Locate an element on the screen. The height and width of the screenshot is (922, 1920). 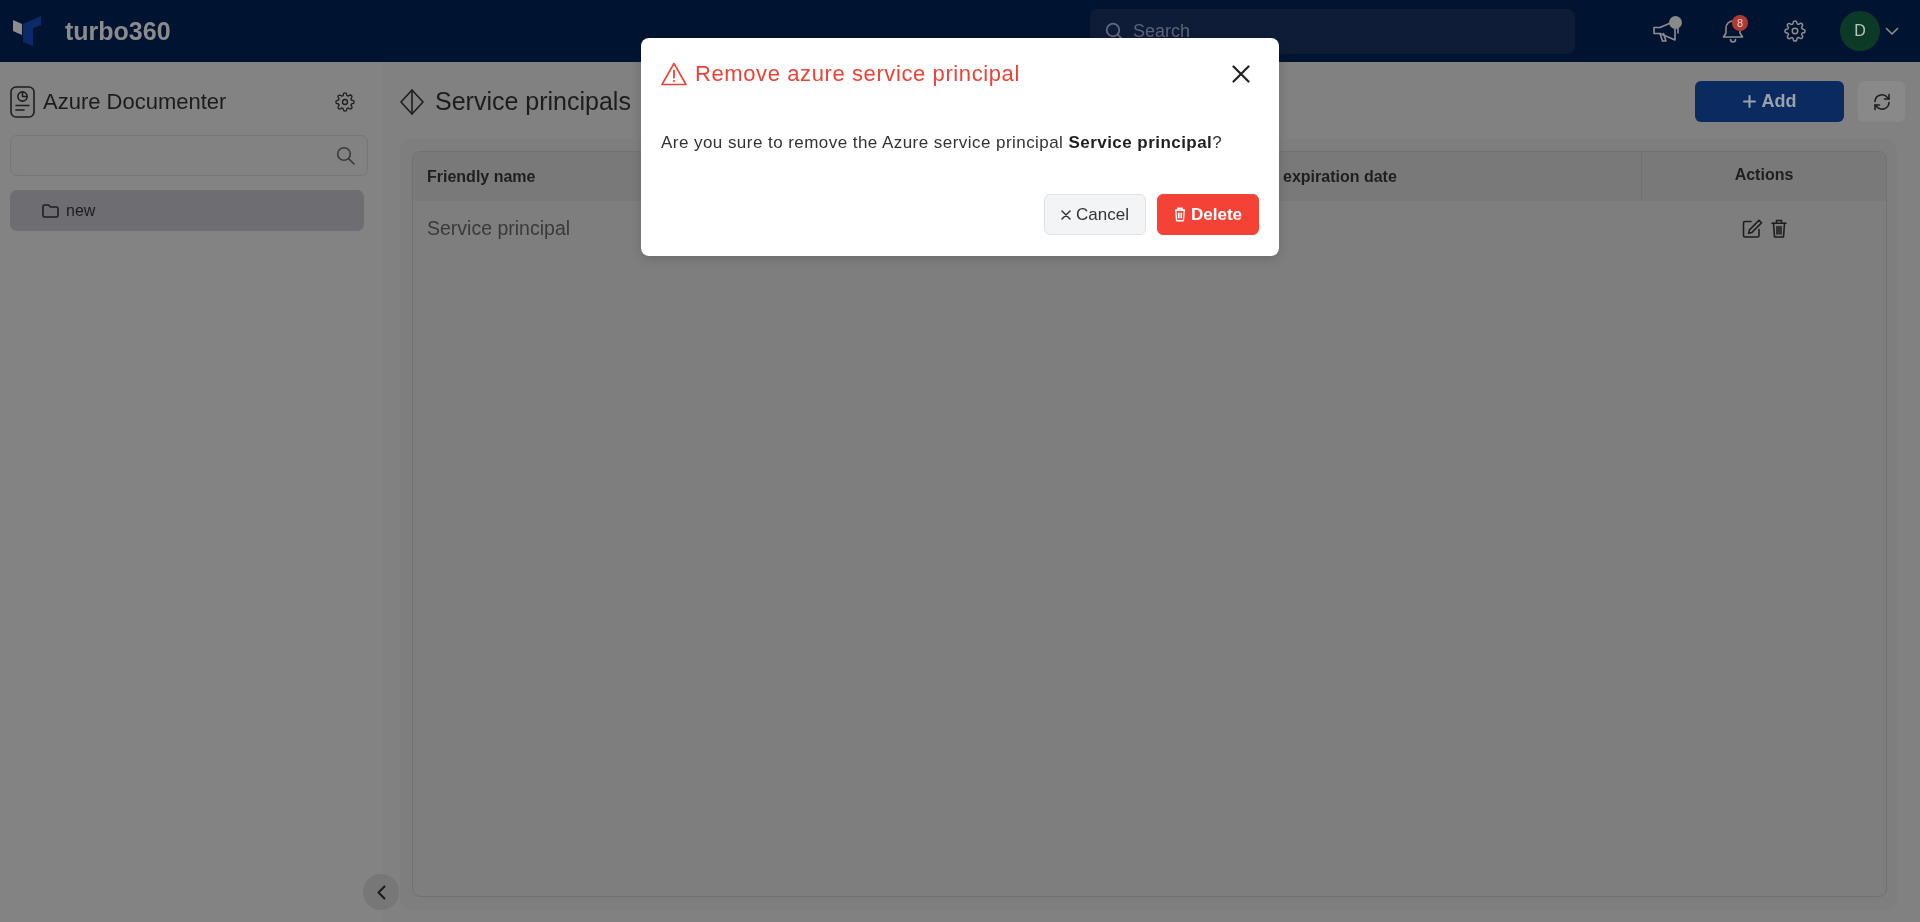
column-header: expiration date is located at coordinates (1340, 176).